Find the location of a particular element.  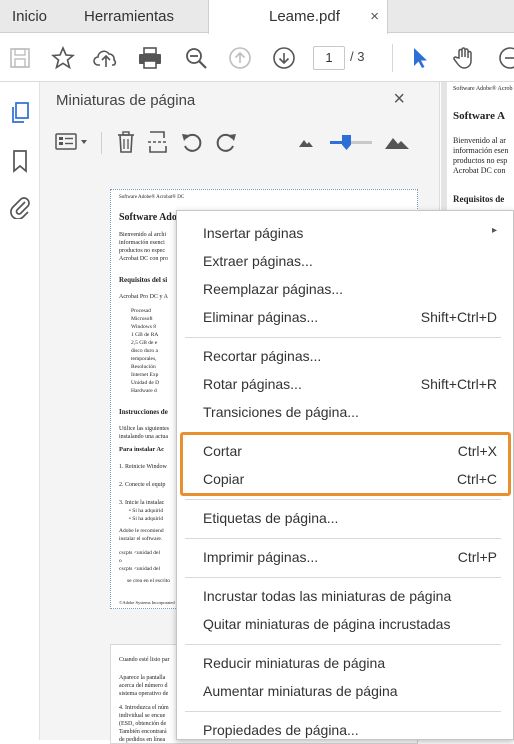

doc-heading: Requisitos de is located at coordinates (479, 199).